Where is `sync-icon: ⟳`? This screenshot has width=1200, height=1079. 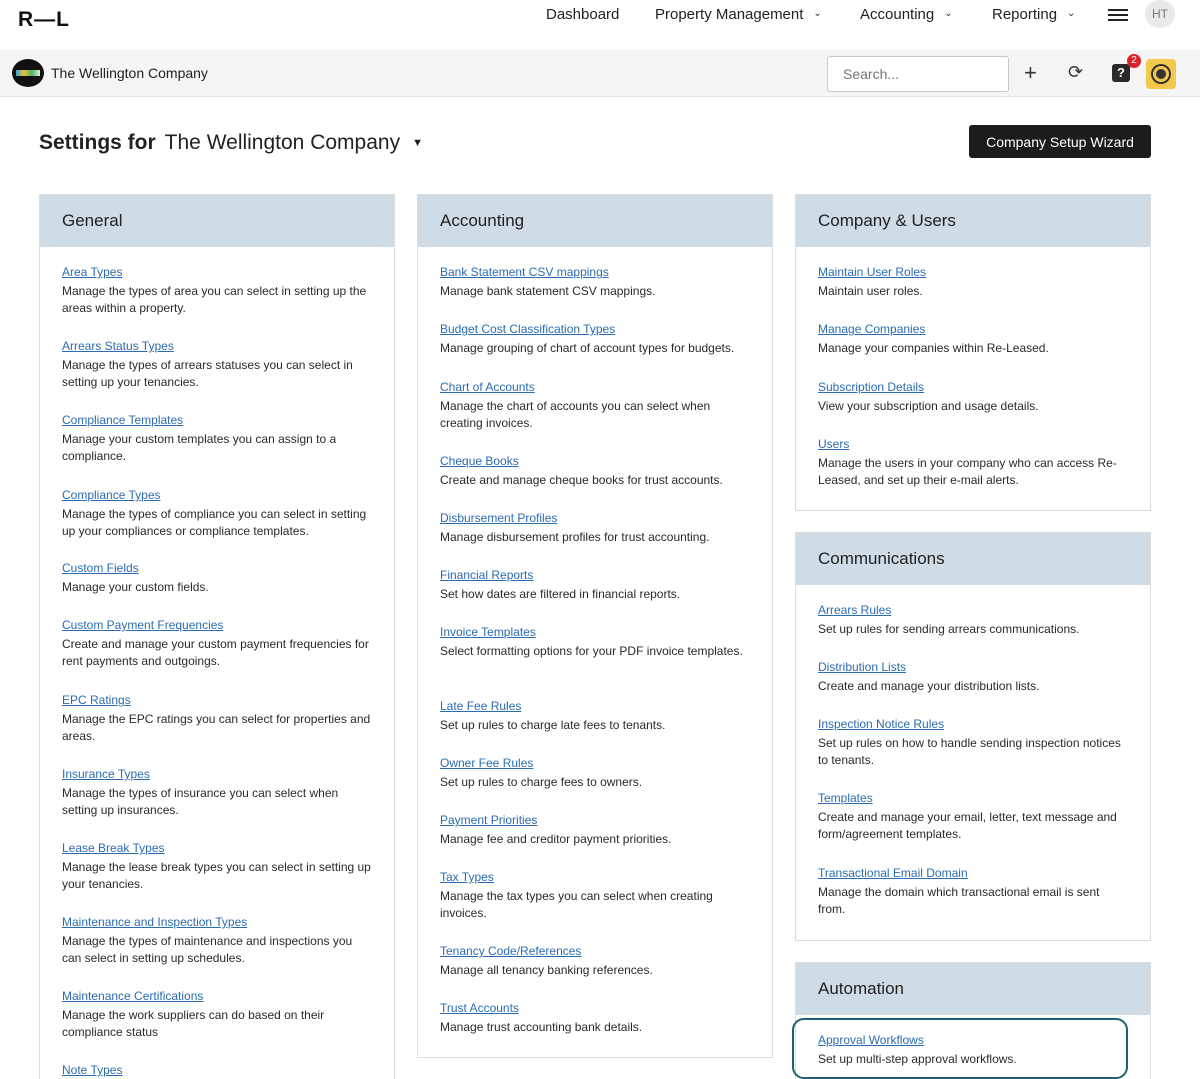 sync-icon: ⟳ is located at coordinates (1075, 72).